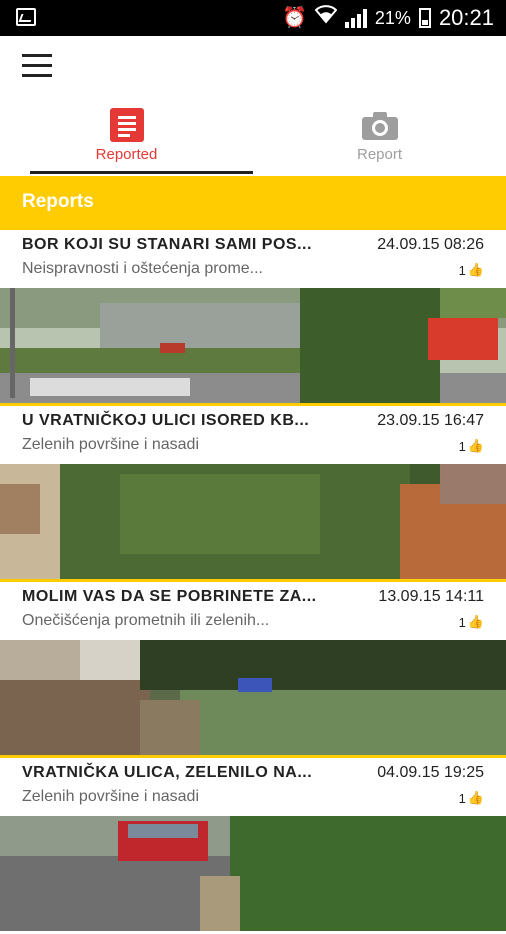 The height and width of the screenshot is (934, 506). What do you see at coordinates (253, 203) in the screenshot?
I see `reports-header: Reports` at bounding box center [253, 203].